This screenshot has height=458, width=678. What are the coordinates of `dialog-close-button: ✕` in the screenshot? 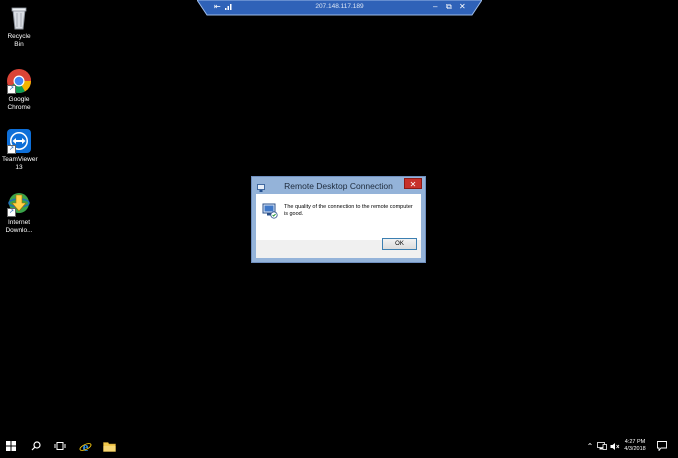 It's located at (413, 183).